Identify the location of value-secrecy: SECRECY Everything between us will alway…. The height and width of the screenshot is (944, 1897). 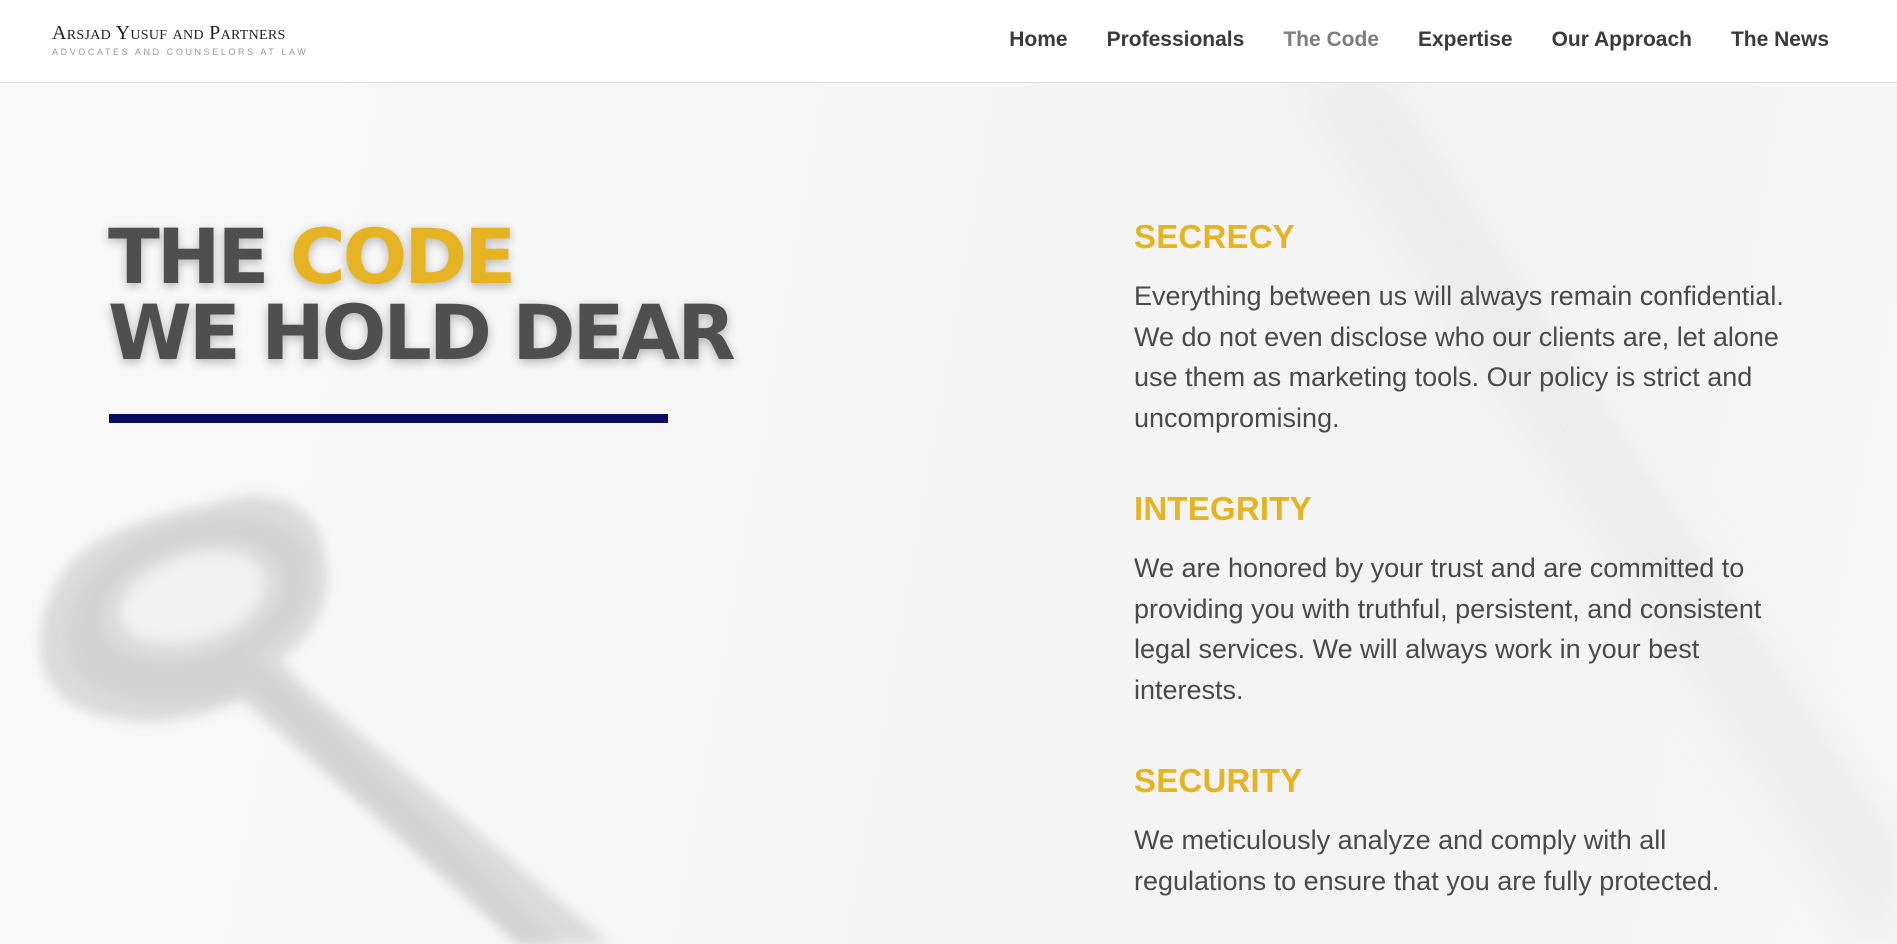
(1474, 328).